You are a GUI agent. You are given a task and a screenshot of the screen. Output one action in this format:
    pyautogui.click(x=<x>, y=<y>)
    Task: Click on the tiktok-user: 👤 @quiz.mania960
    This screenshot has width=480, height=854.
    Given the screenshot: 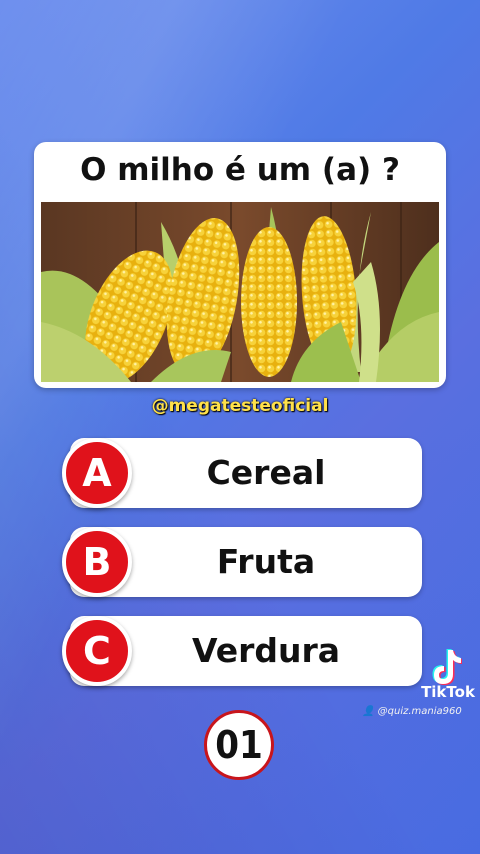 What is the action you would take?
    pyautogui.click(x=420, y=711)
    